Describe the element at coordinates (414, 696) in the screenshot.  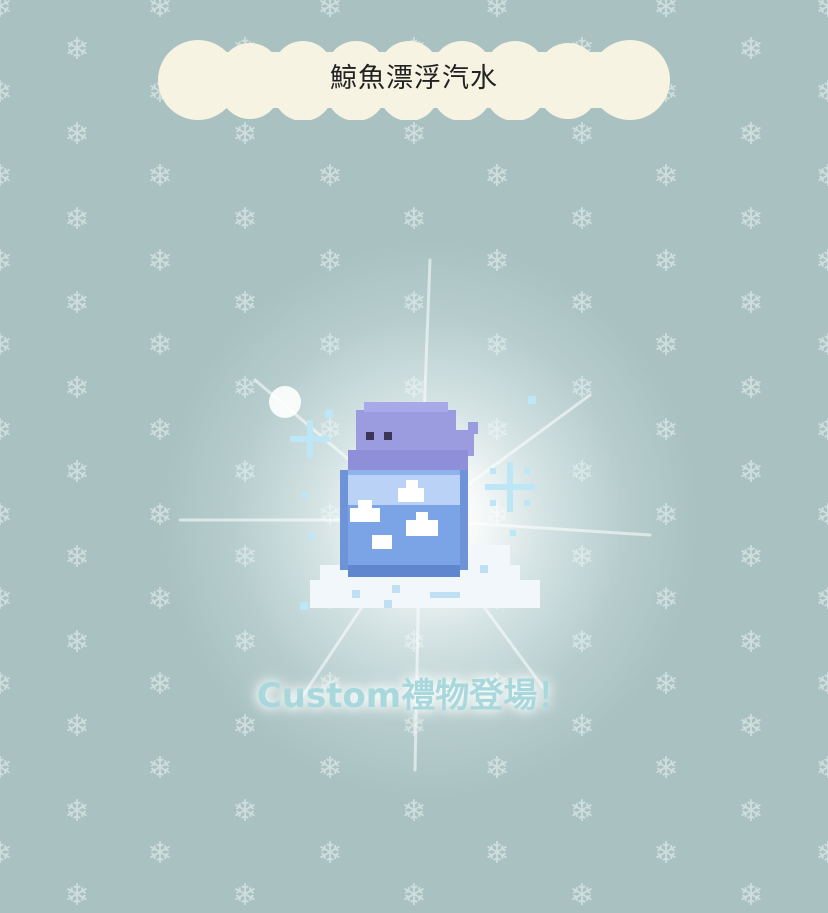
I see `gift-announcement: Custom禮物登場！` at that location.